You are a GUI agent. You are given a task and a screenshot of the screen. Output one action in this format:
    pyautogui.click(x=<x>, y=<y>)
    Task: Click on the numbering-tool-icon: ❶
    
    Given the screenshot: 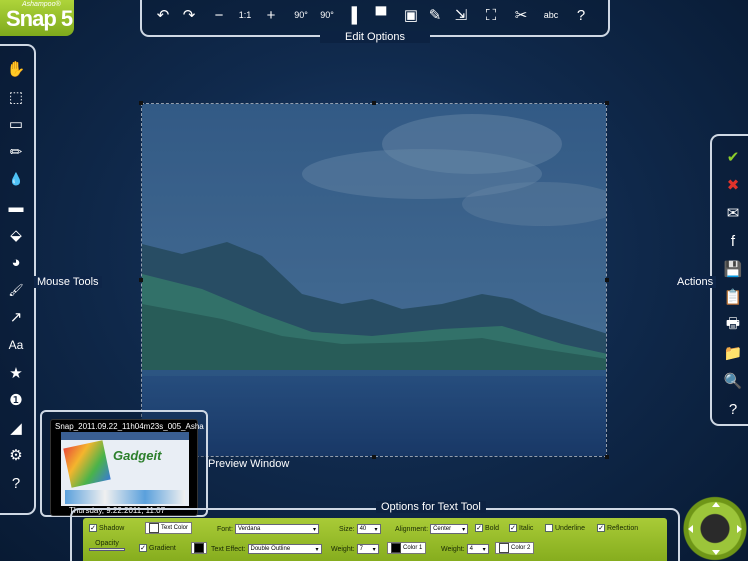 What is the action you would take?
    pyautogui.click(x=16, y=400)
    